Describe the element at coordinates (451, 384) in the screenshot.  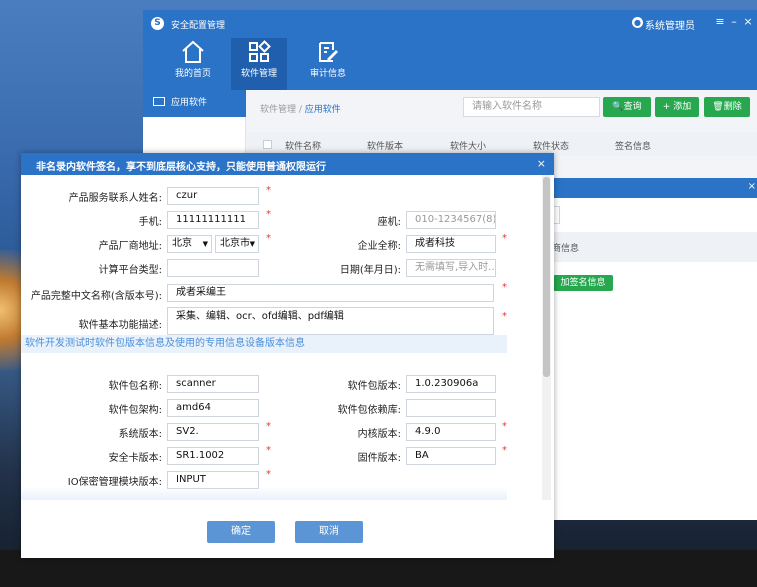
I see `pkg-version-input: 1.0.230906a` at that location.